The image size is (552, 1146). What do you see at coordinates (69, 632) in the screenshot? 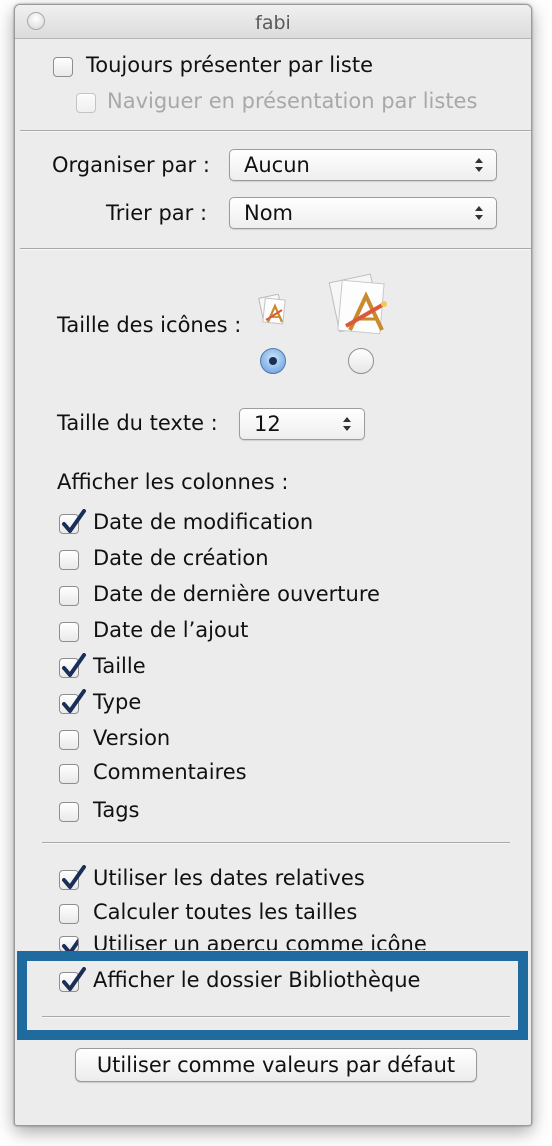
I see `column-date-added-checkbox` at bounding box center [69, 632].